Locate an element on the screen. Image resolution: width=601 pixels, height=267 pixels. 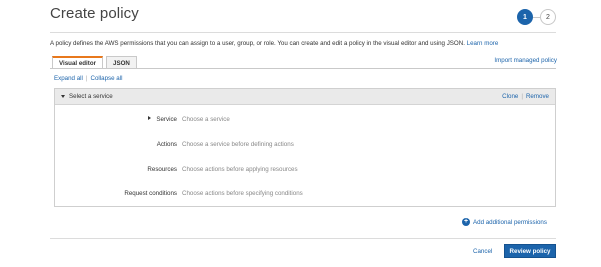
add-additional-permissions-label: Add additional permissions is located at coordinates (510, 222).